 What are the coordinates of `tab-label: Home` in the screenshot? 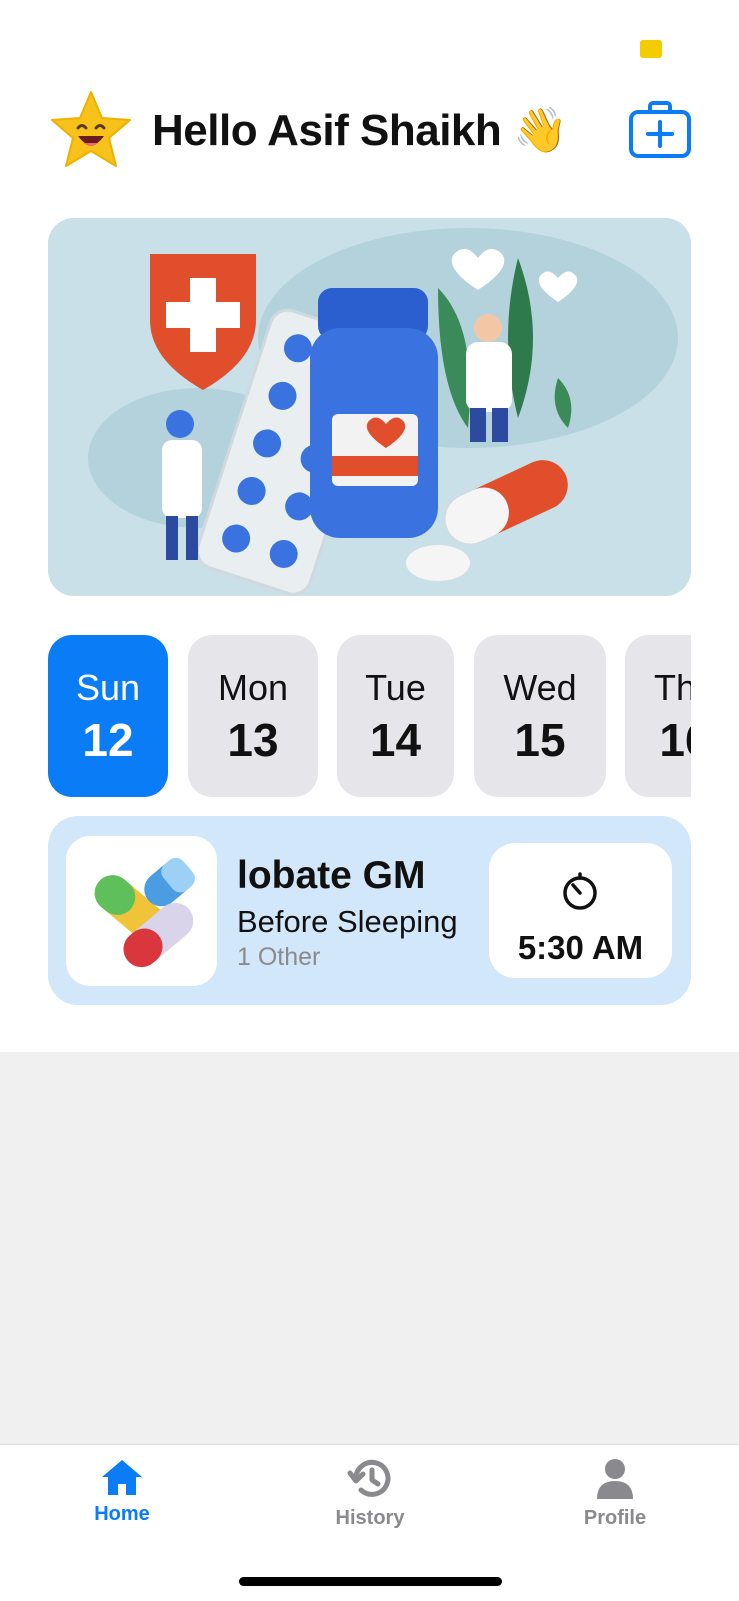 It's located at (122, 1514).